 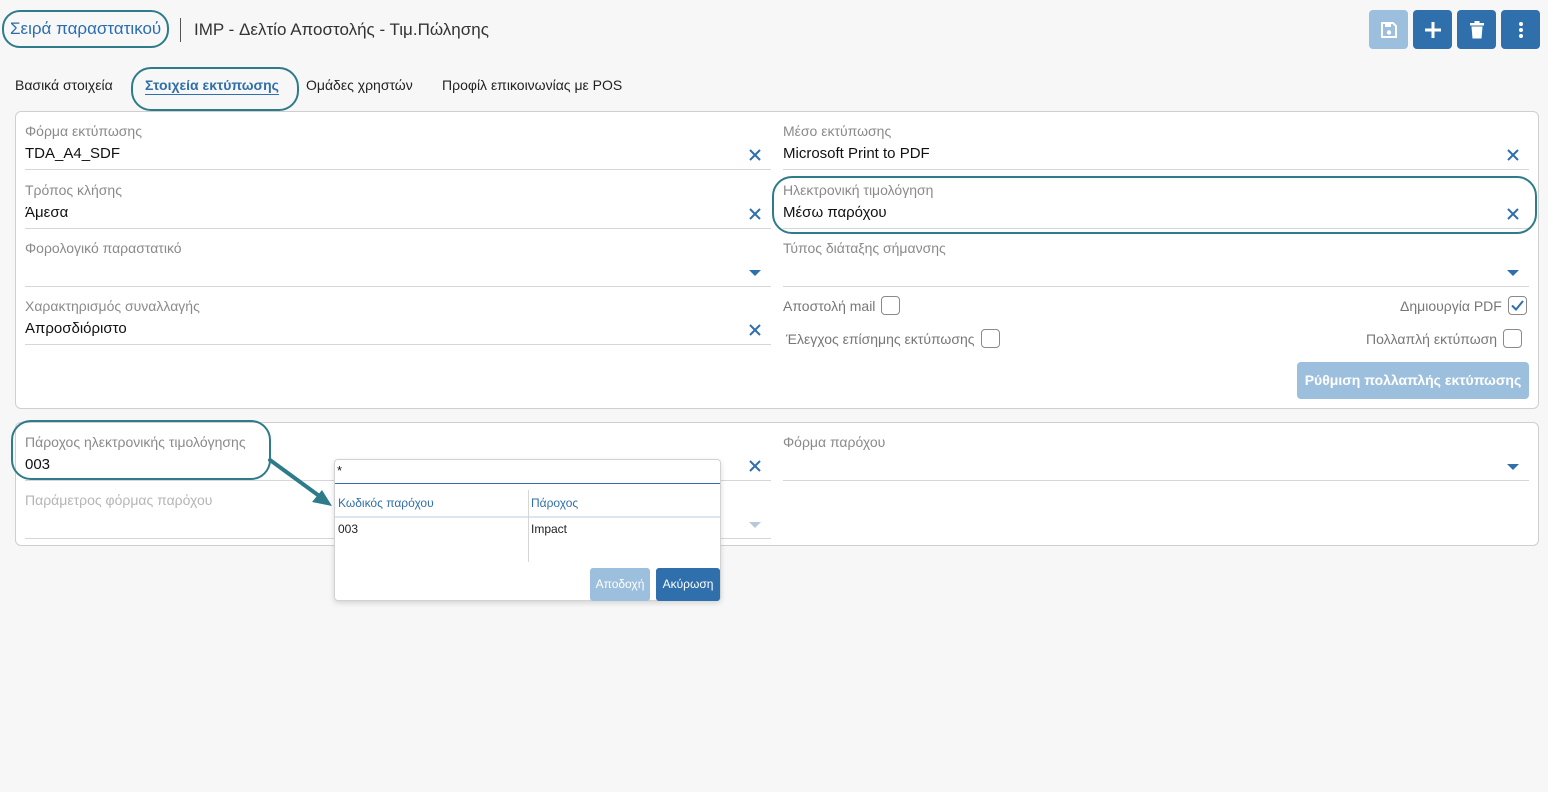 I want to click on plus-icon, so click(x=1432, y=29).